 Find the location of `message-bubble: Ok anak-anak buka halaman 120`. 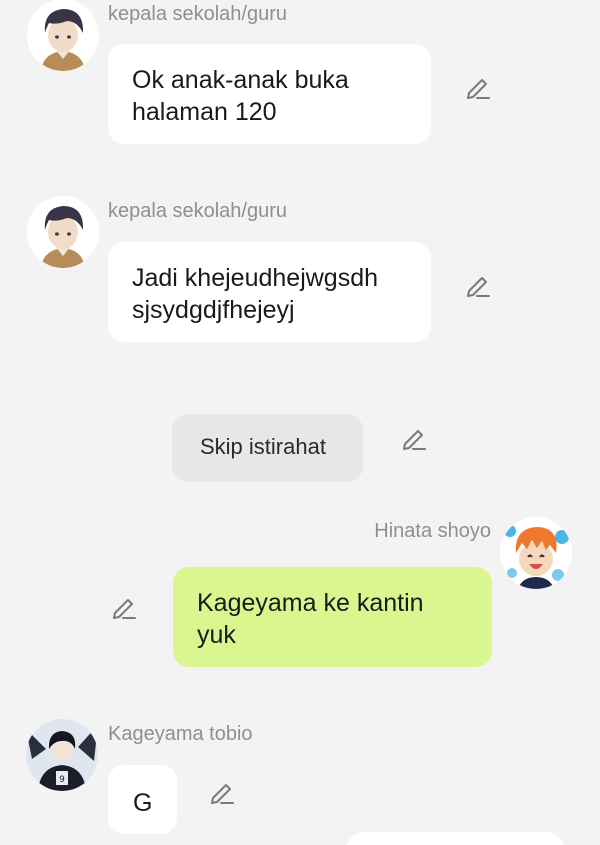

message-bubble: Ok anak-anak buka halaman 120 is located at coordinates (269, 94).